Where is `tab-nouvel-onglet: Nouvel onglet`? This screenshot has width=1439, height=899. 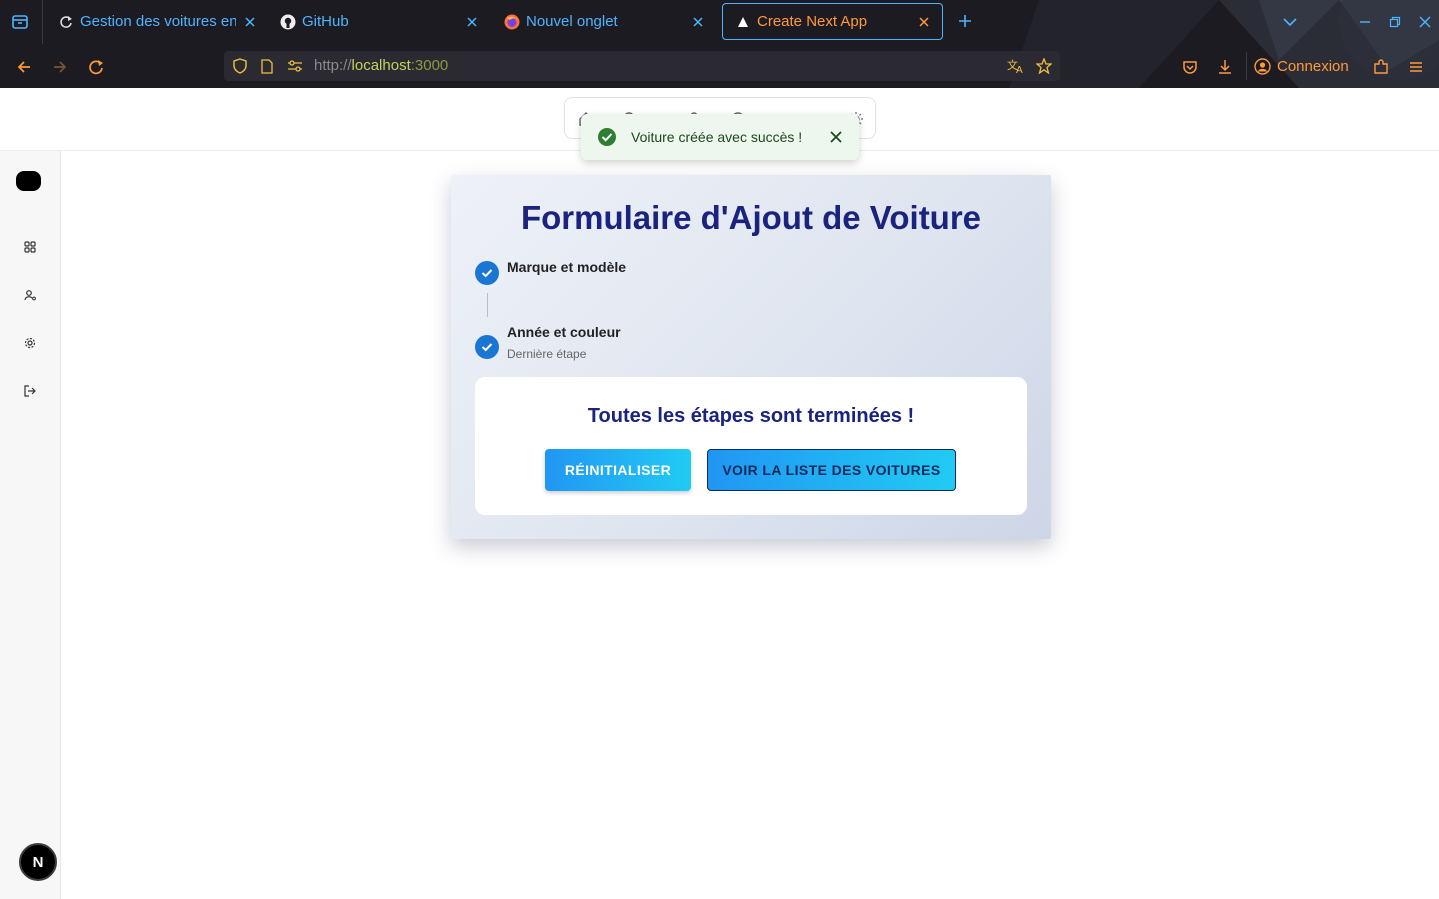
tab-nouvel-onglet: Nouvel onglet is located at coordinates (604, 21).